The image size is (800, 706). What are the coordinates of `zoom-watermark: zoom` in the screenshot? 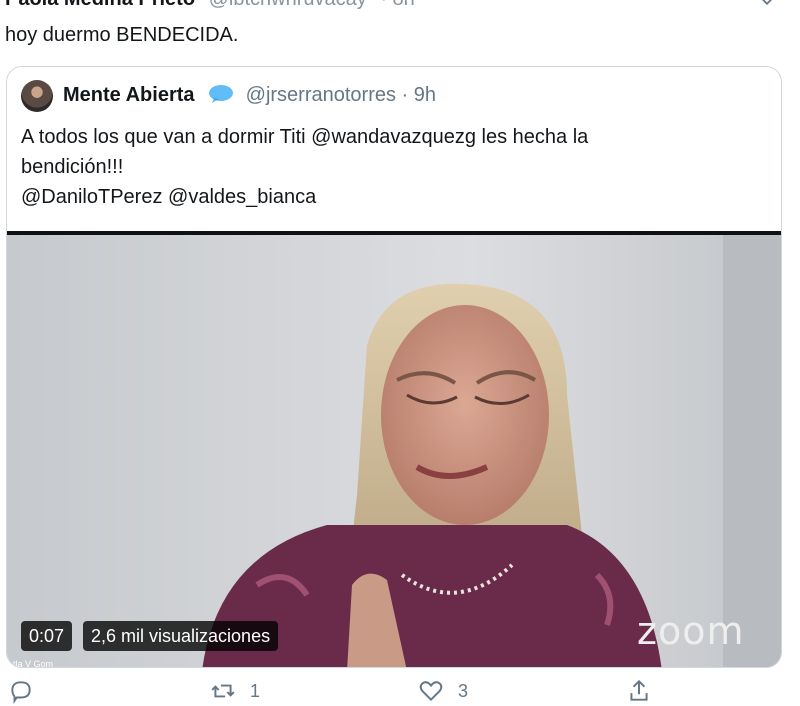 It's located at (691, 631).